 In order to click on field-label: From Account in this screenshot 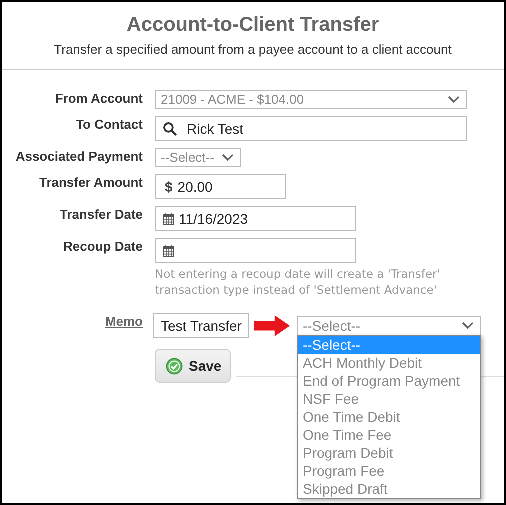, I will do `click(98, 98)`.